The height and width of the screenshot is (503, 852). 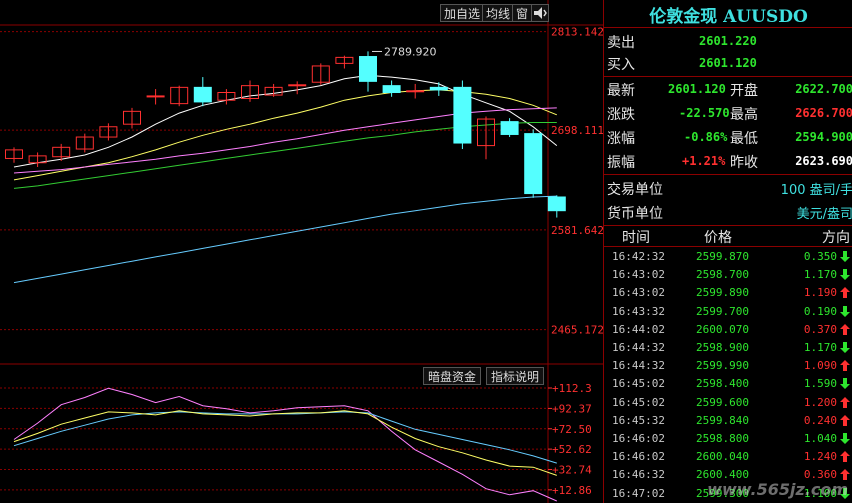 What do you see at coordinates (515, 376) in the screenshot?
I see `indicator-help-button: 指标说明` at bounding box center [515, 376].